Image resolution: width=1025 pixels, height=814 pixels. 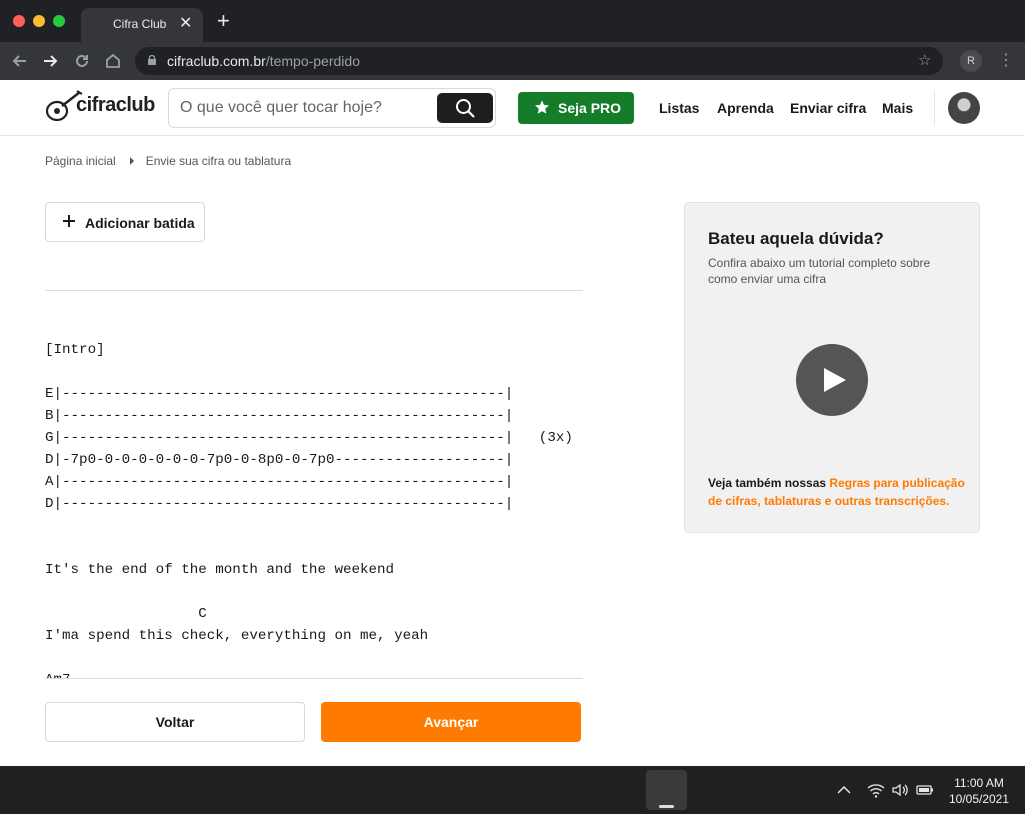 I want to click on play-icon, so click(x=835, y=380).